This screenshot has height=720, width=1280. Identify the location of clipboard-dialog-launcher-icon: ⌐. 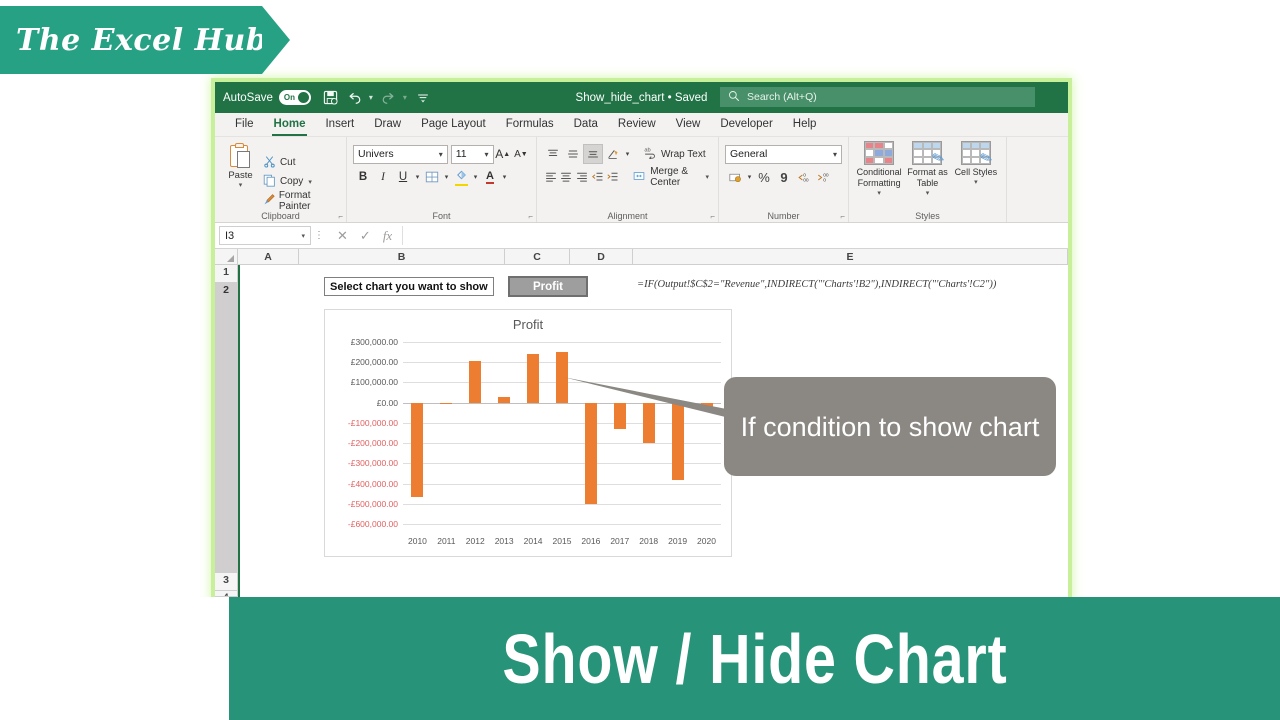
(340, 216).